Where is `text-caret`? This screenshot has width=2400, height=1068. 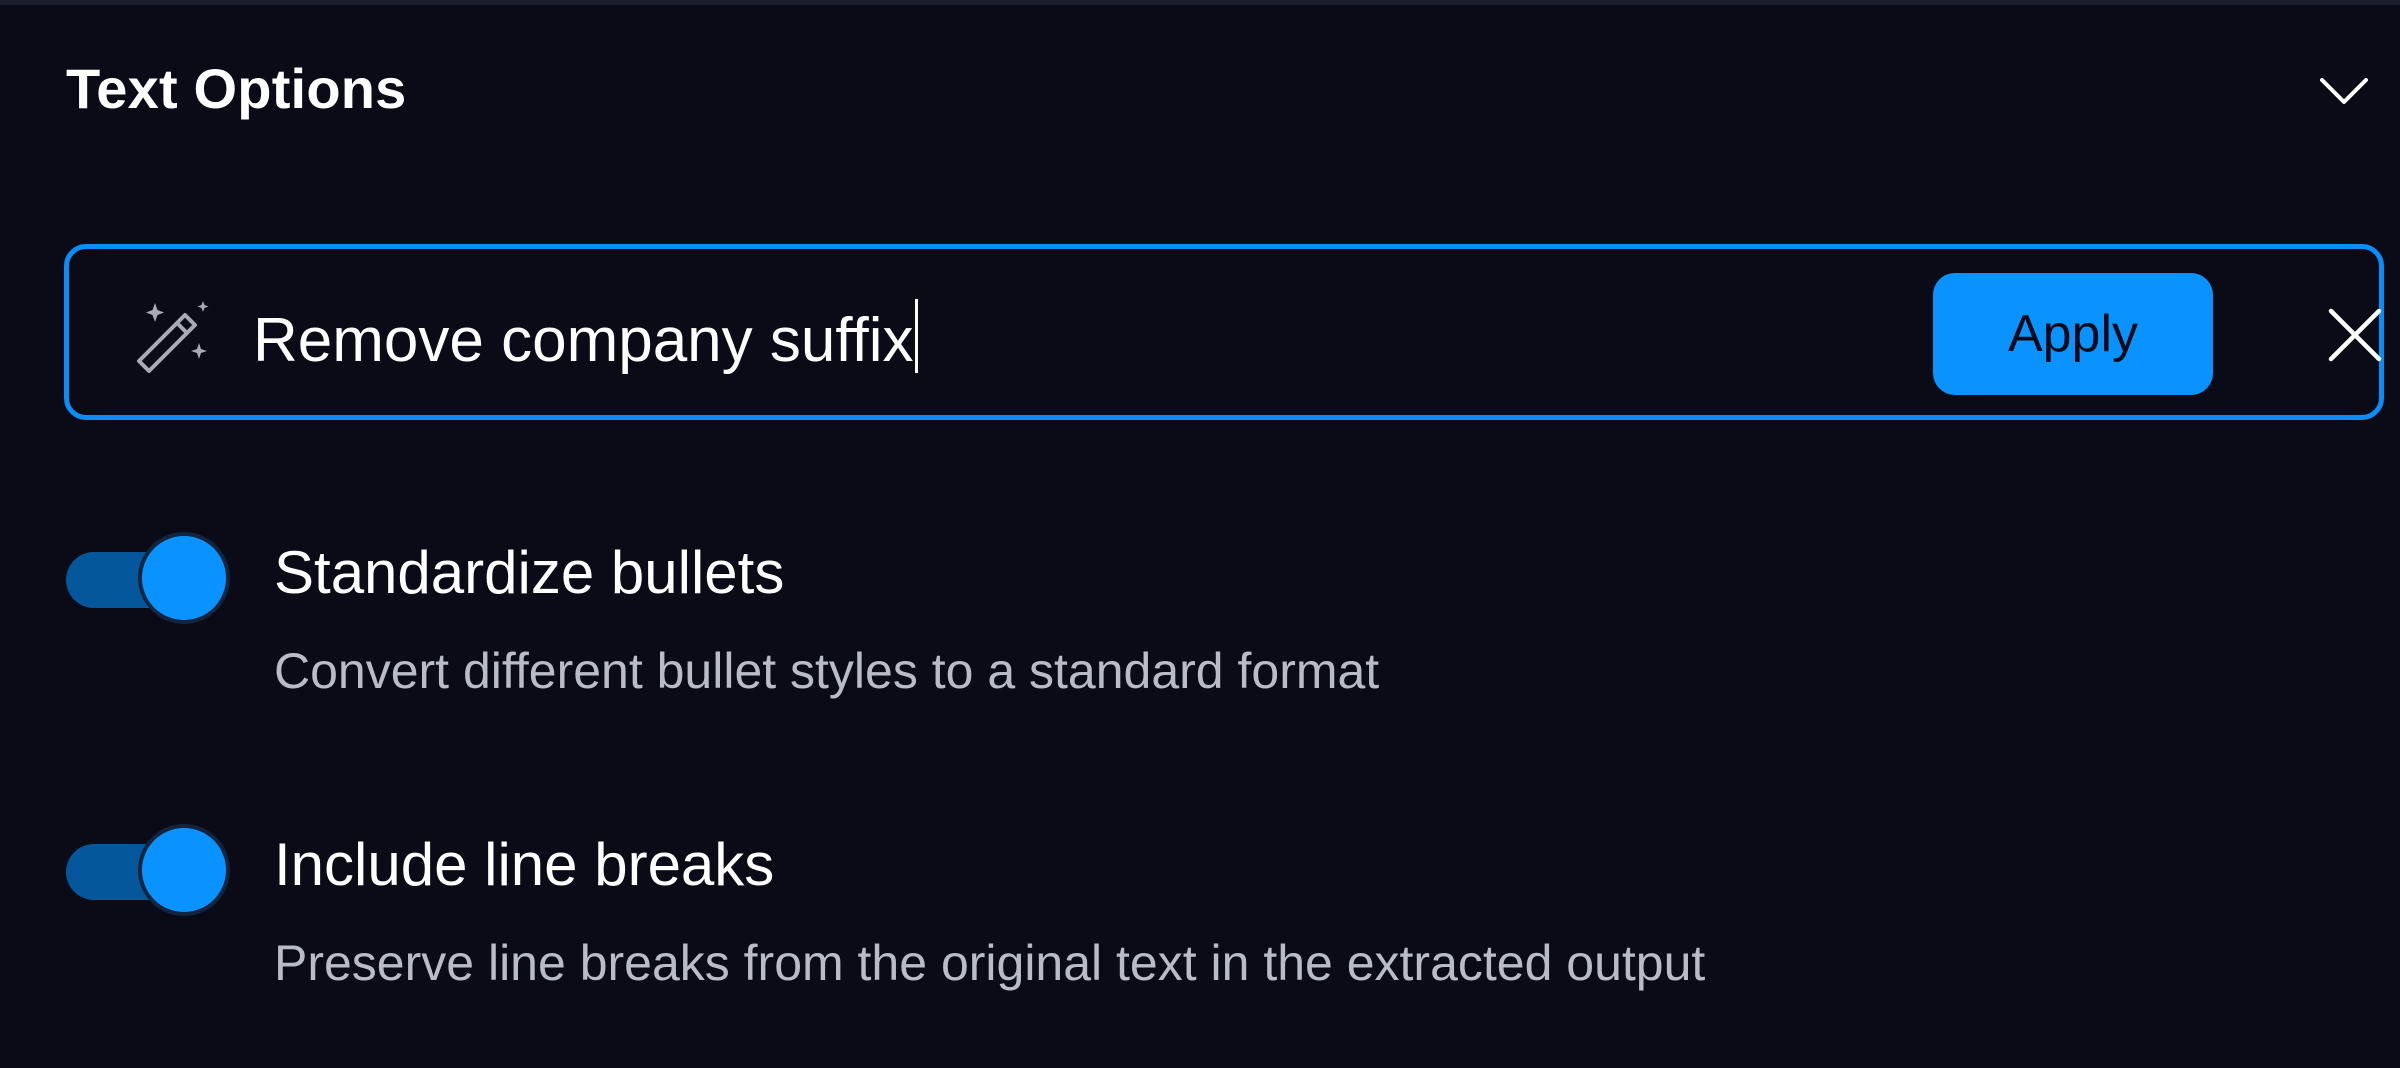 text-caret is located at coordinates (917, 336).